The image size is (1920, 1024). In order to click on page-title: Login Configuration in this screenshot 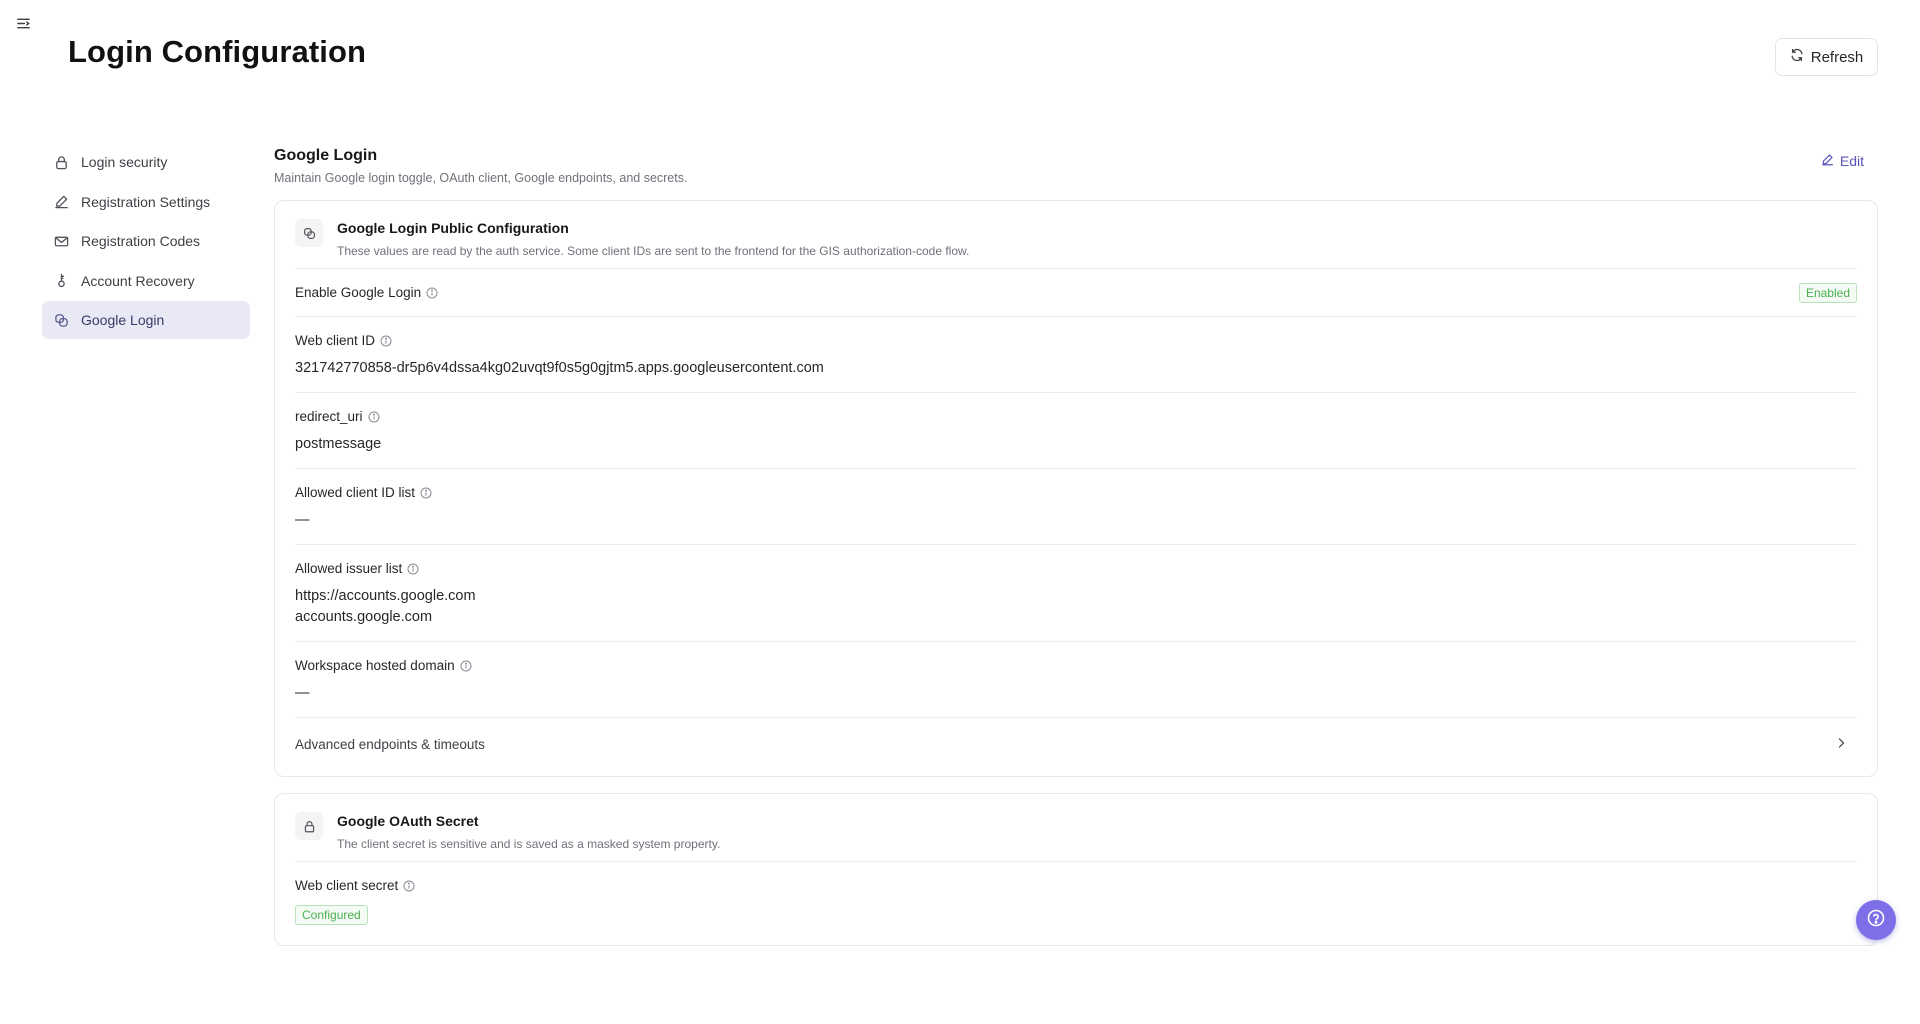, I will do `click(217, 51)`.